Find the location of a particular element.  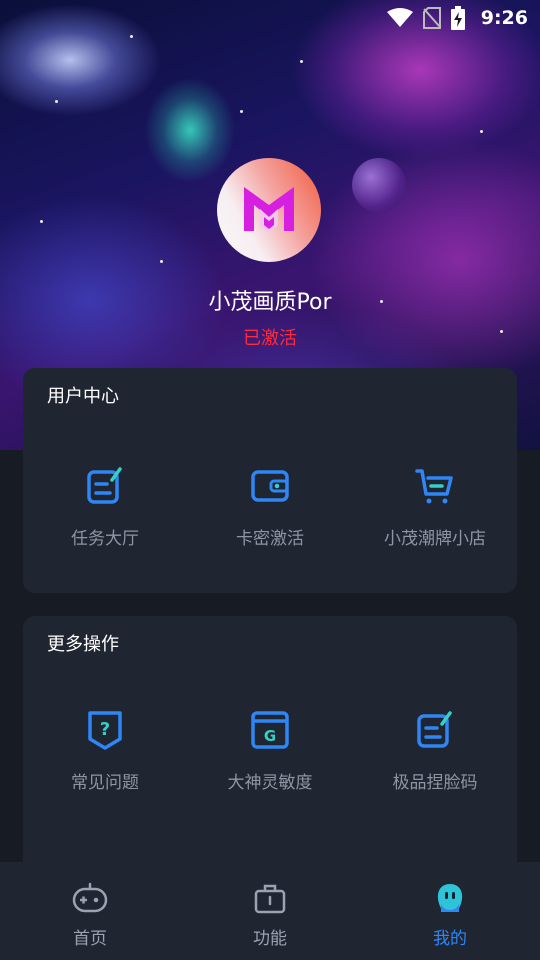

tab-home: 首页 is located at coordinates (90, 915).